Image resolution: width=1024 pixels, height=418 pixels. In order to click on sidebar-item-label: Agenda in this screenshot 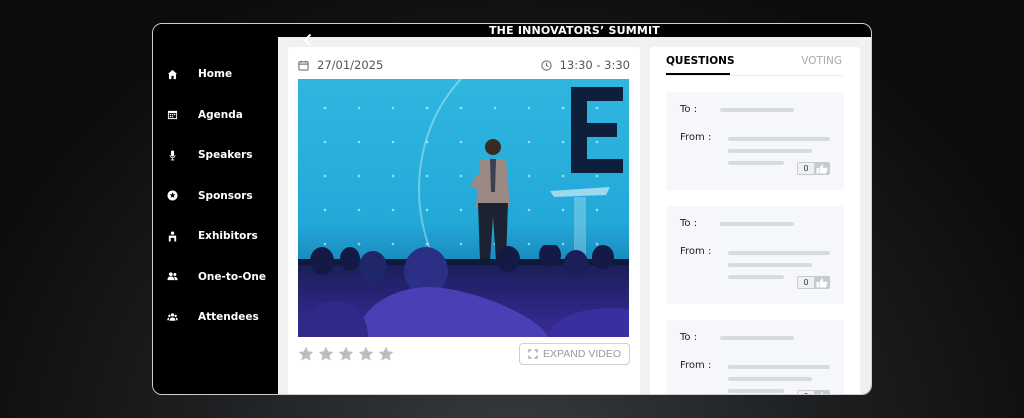, I will do `click(220, 114)`.